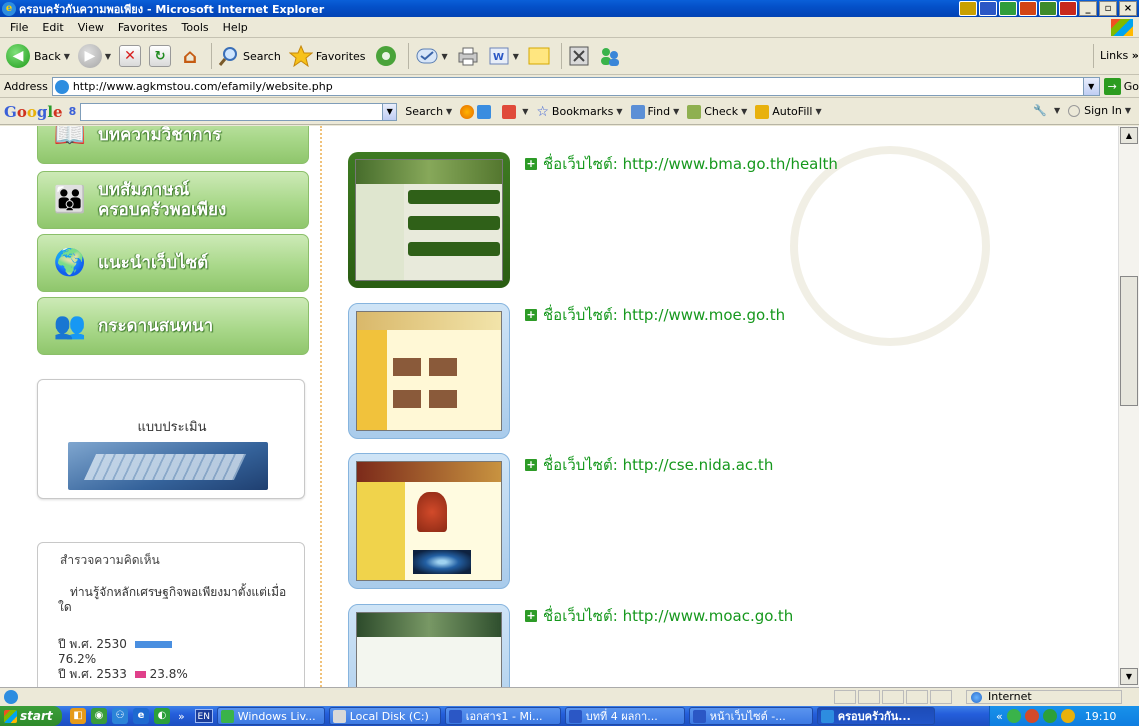 Image resolution: width=1139 pixels, height=726 pixels. I want to click on wrench-icon: 🔧, so click(1040, 110).